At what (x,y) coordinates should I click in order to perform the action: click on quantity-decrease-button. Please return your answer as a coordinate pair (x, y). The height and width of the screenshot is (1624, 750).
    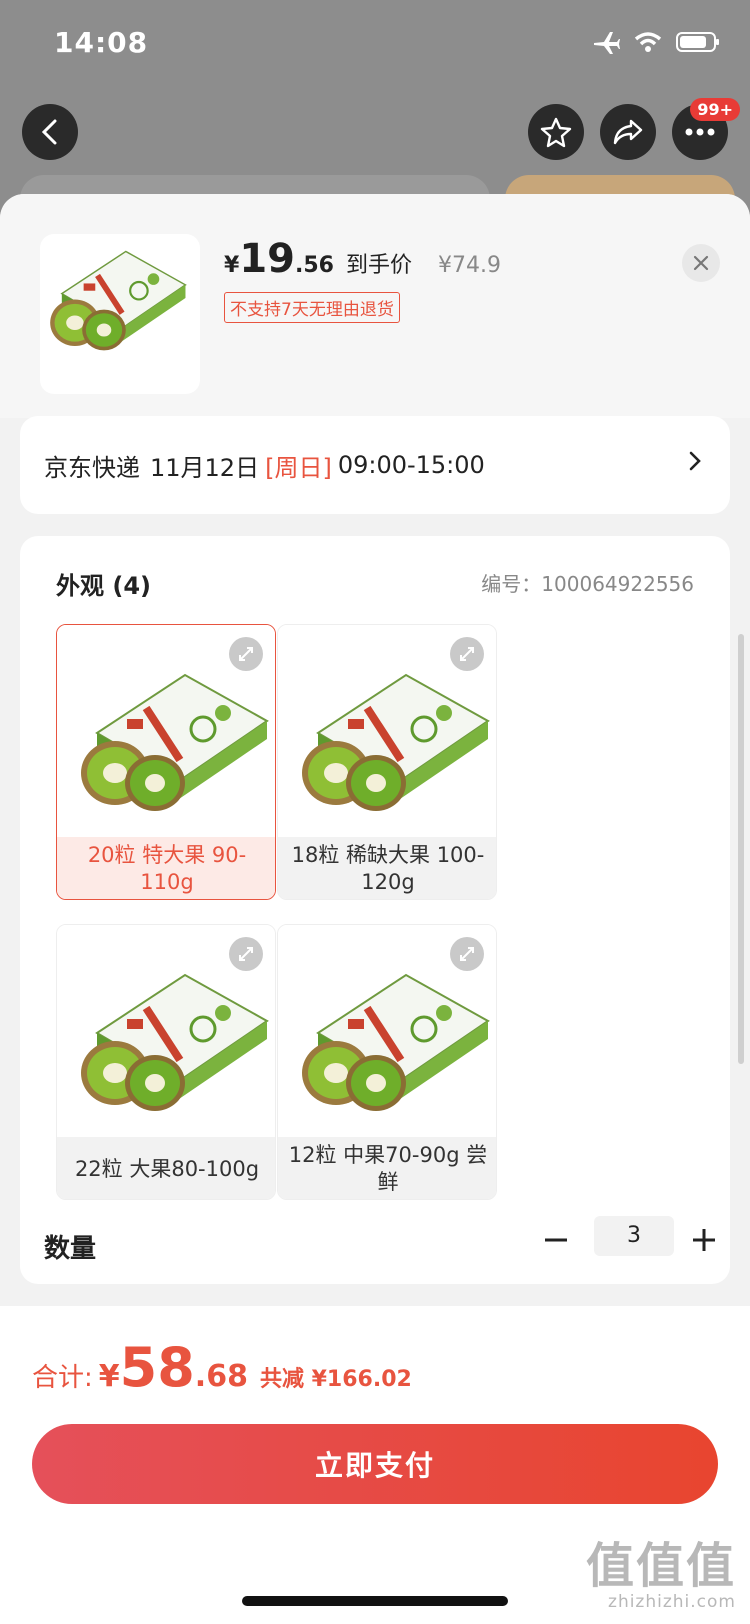
    Looking at the image, I should click on (556, 1240).